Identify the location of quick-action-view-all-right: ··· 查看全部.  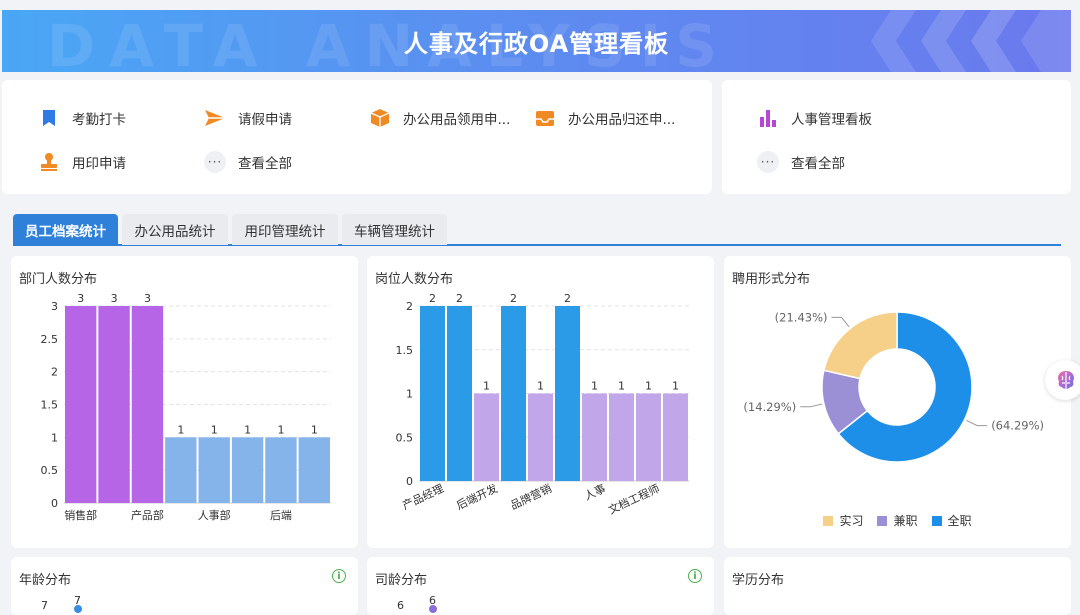
(801, 162).